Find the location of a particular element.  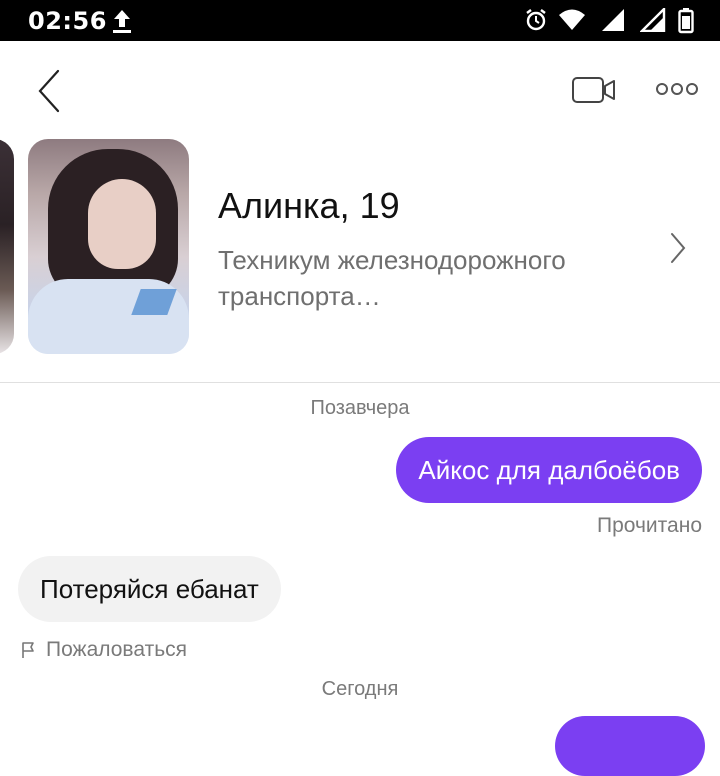

more-options-button is located at coordinates (677, 89).